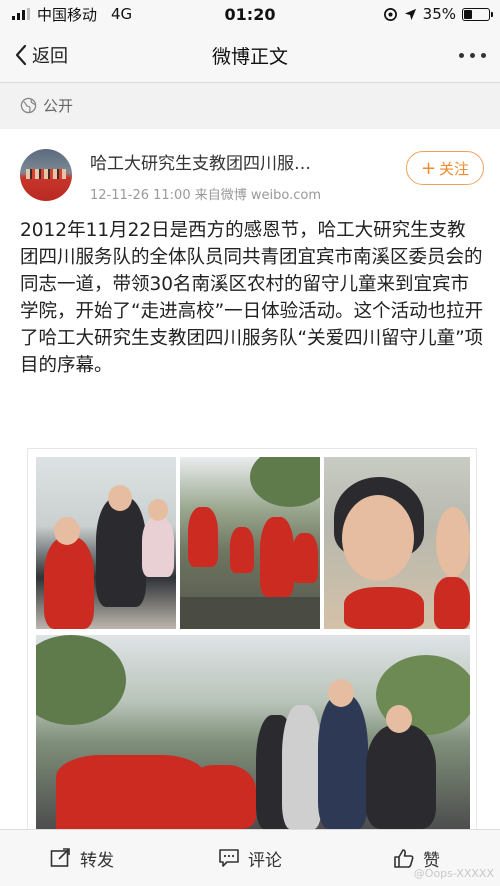 The height and width of the screenshot is (886, 500). What do you see at coordinates (28, 105) in the screenshot?
I see `globe-icon` at bounding box center [28, 105].